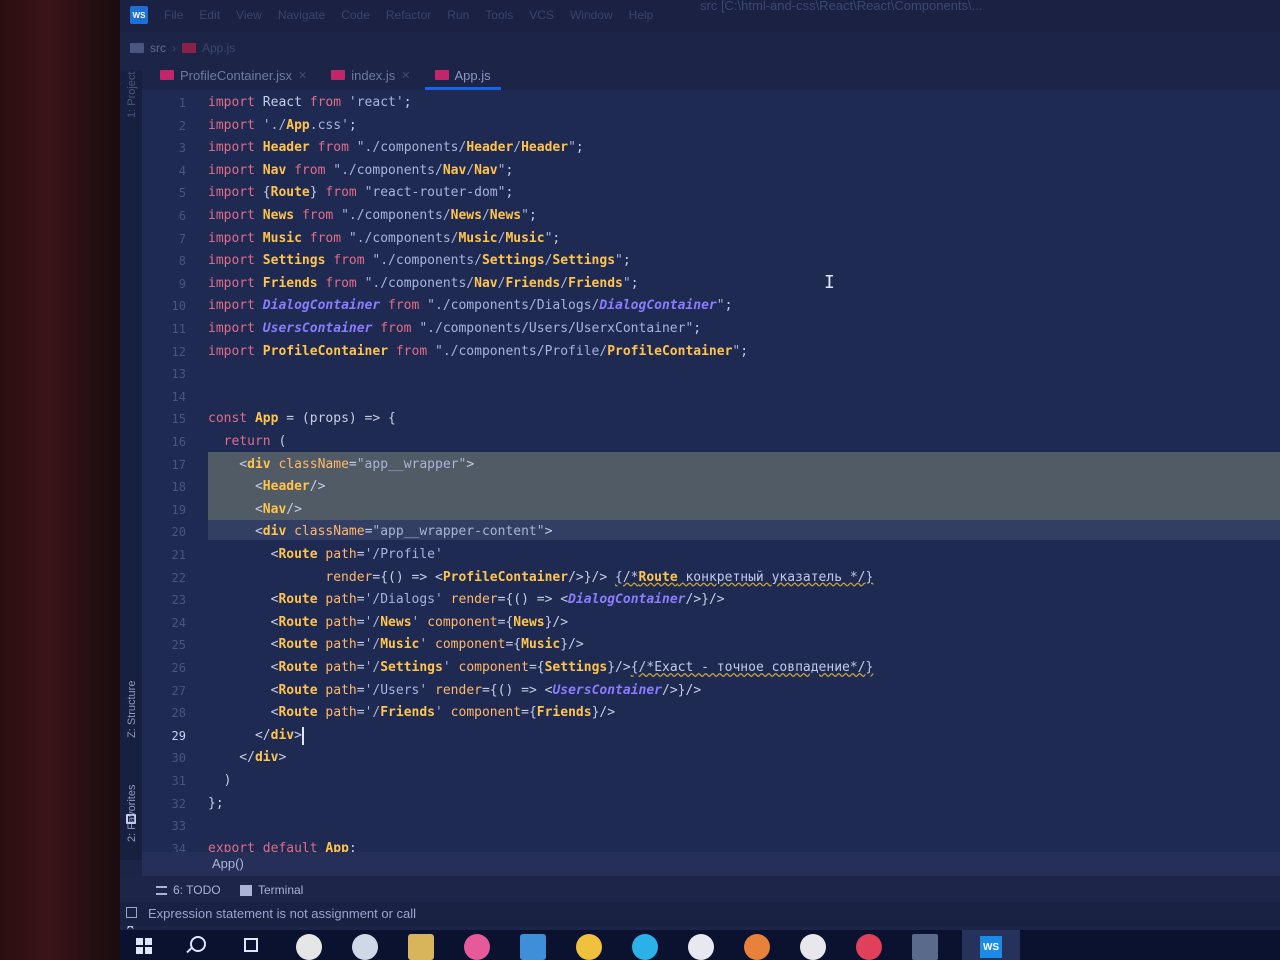  Describe the element at coordinates (499, 15) in the screenshot. I see `menu-item: Tools` at that location.